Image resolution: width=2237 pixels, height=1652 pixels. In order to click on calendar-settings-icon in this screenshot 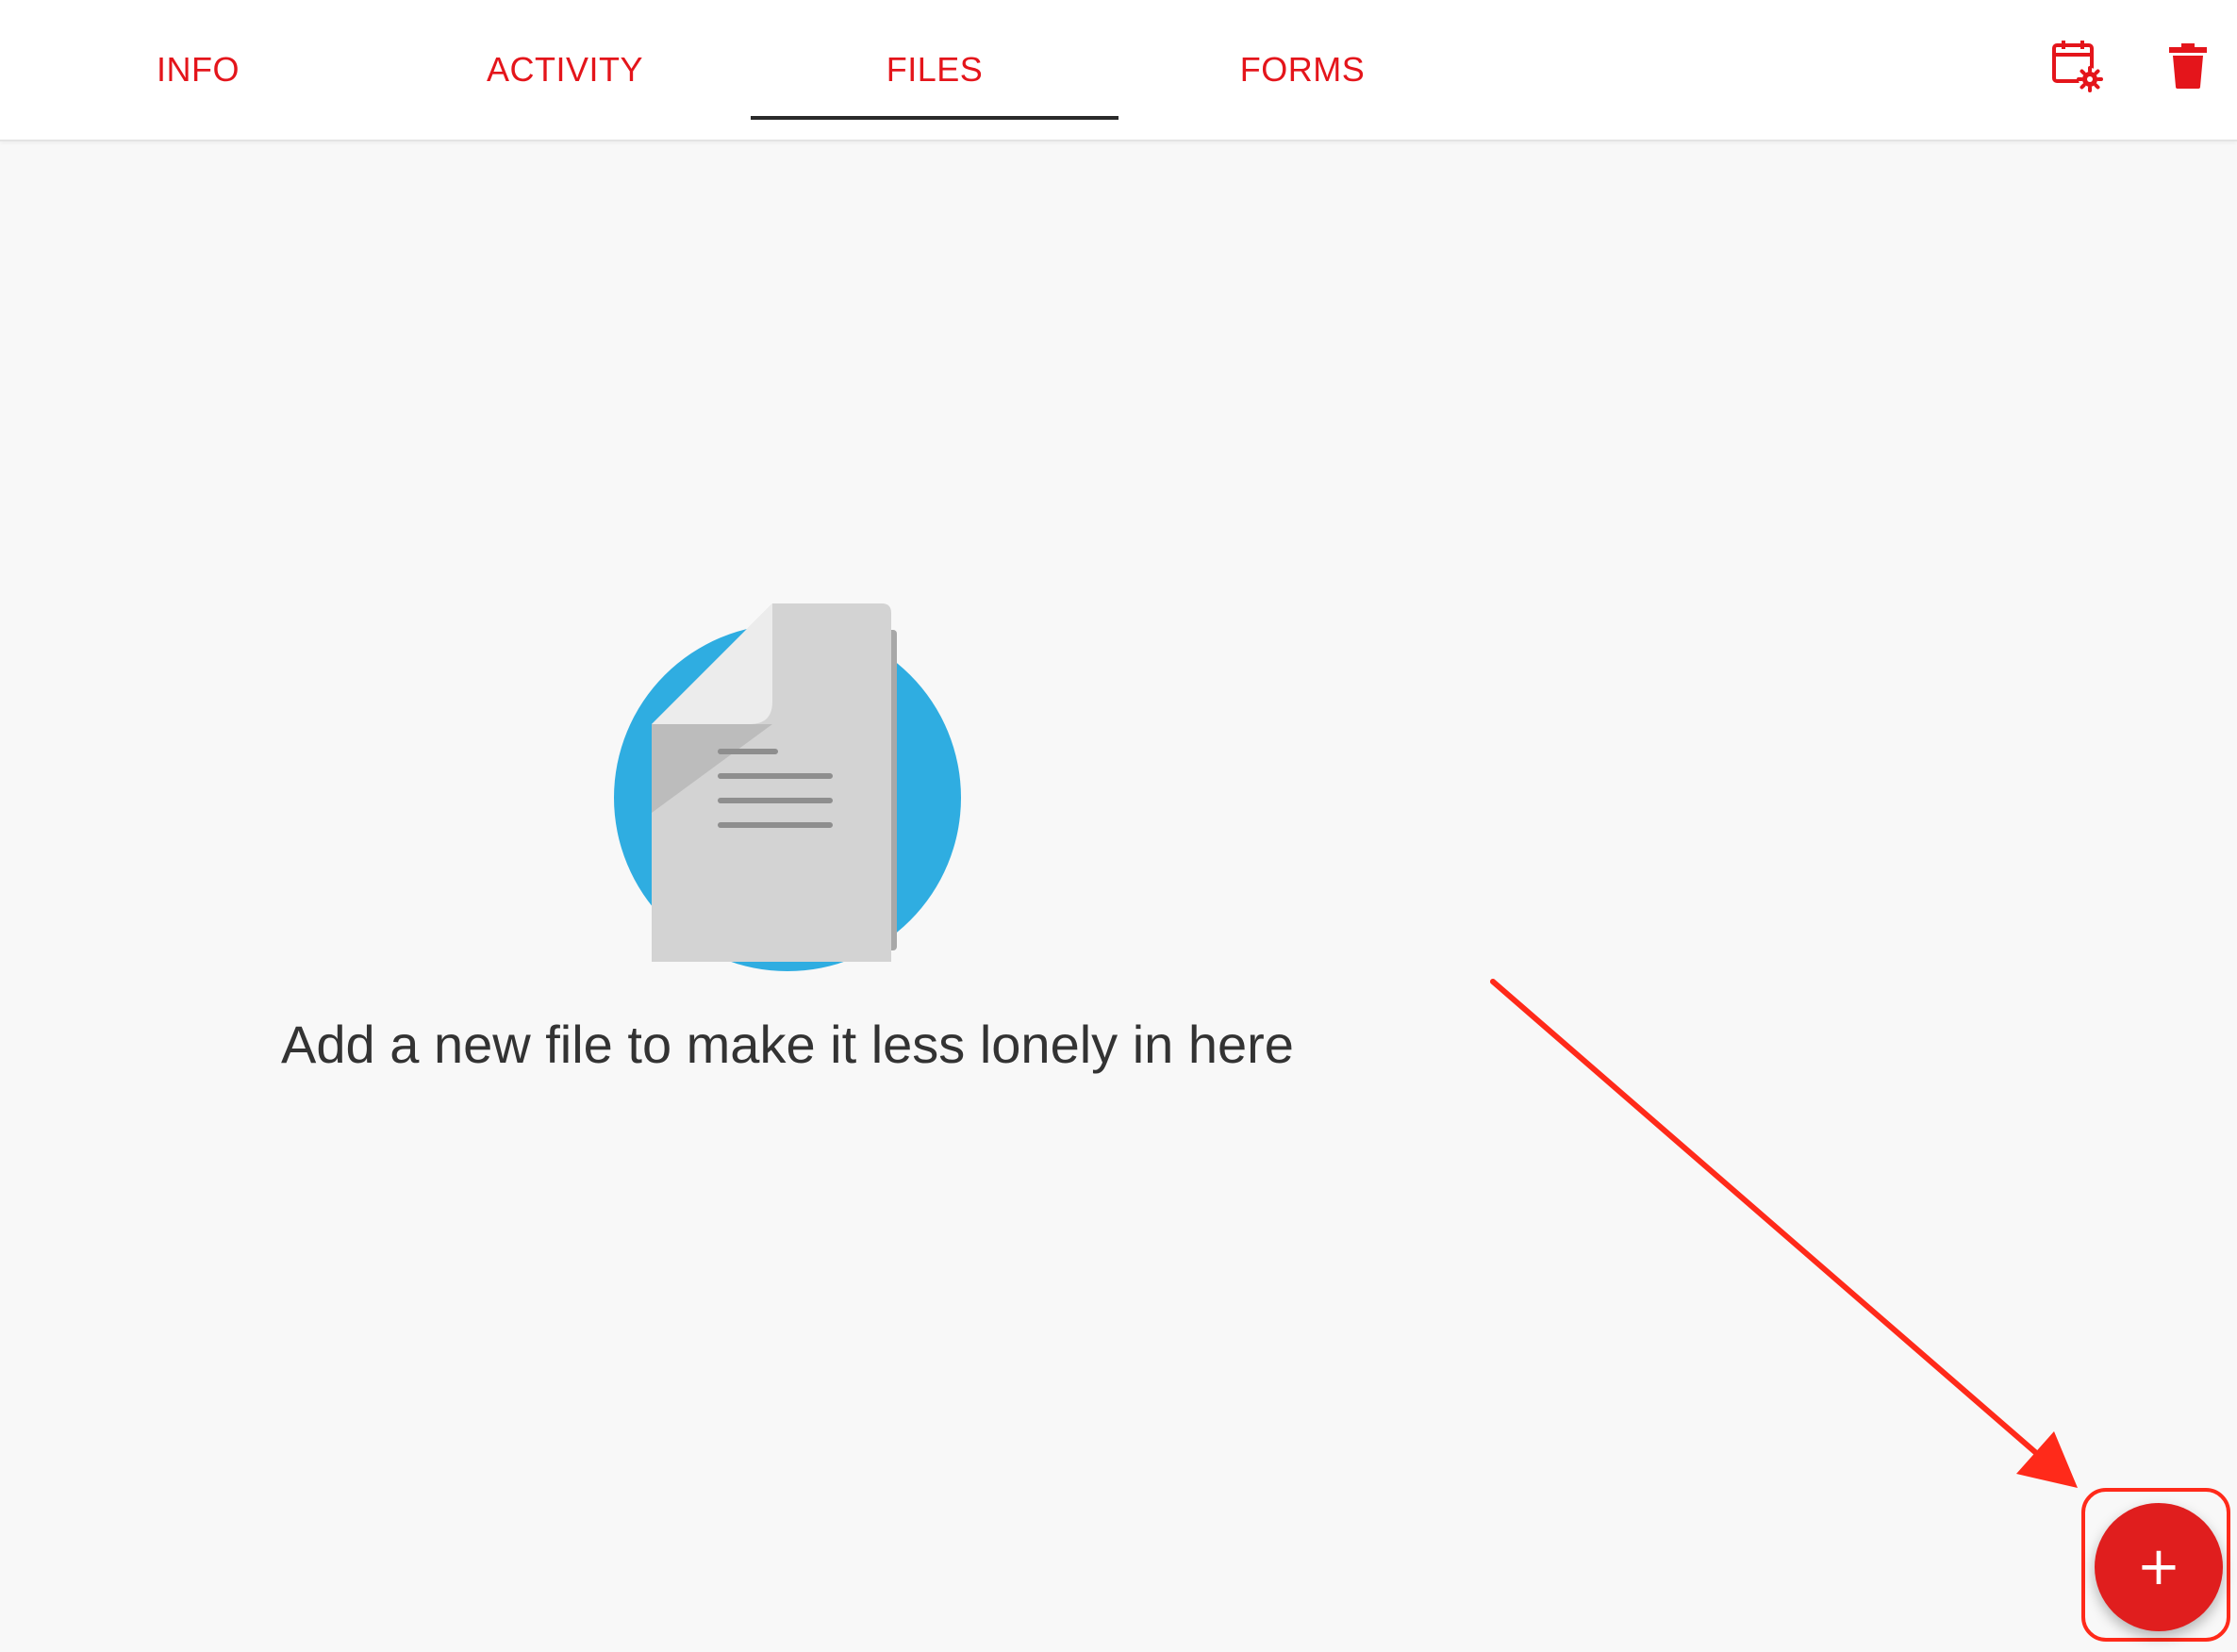, I will do `click(2076, 66)`.